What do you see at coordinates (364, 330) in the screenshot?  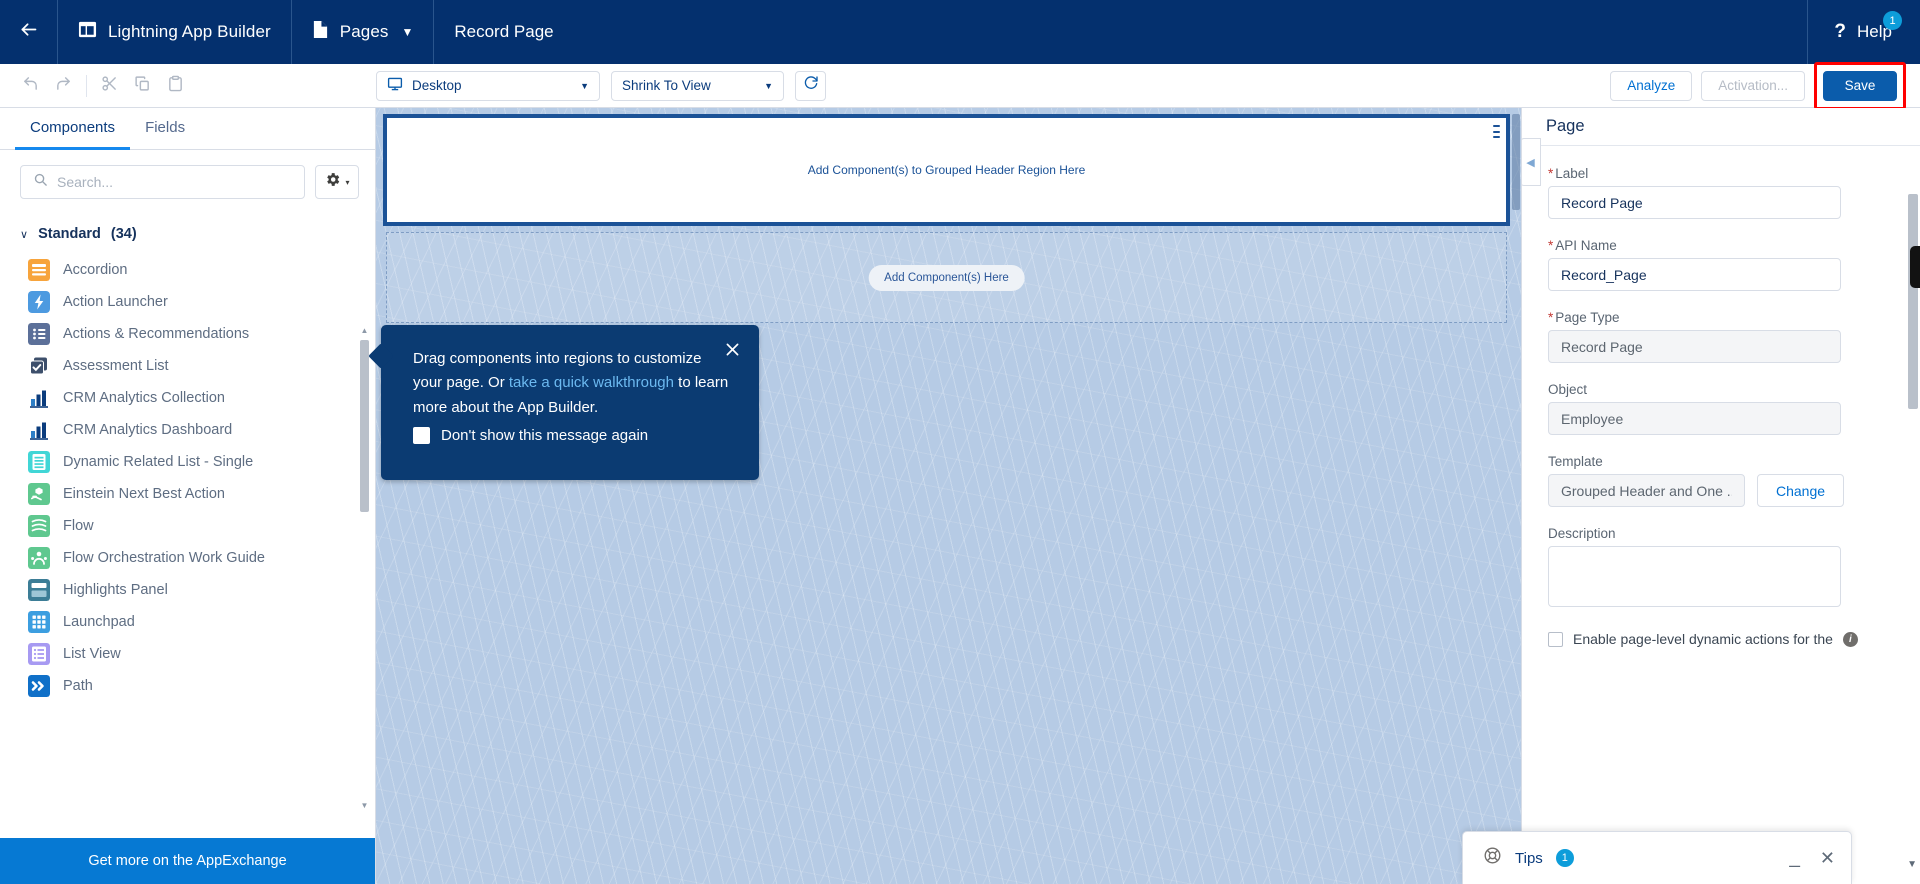 I see `scroll-up-icon: ▲` at bounding box center [364, 330].